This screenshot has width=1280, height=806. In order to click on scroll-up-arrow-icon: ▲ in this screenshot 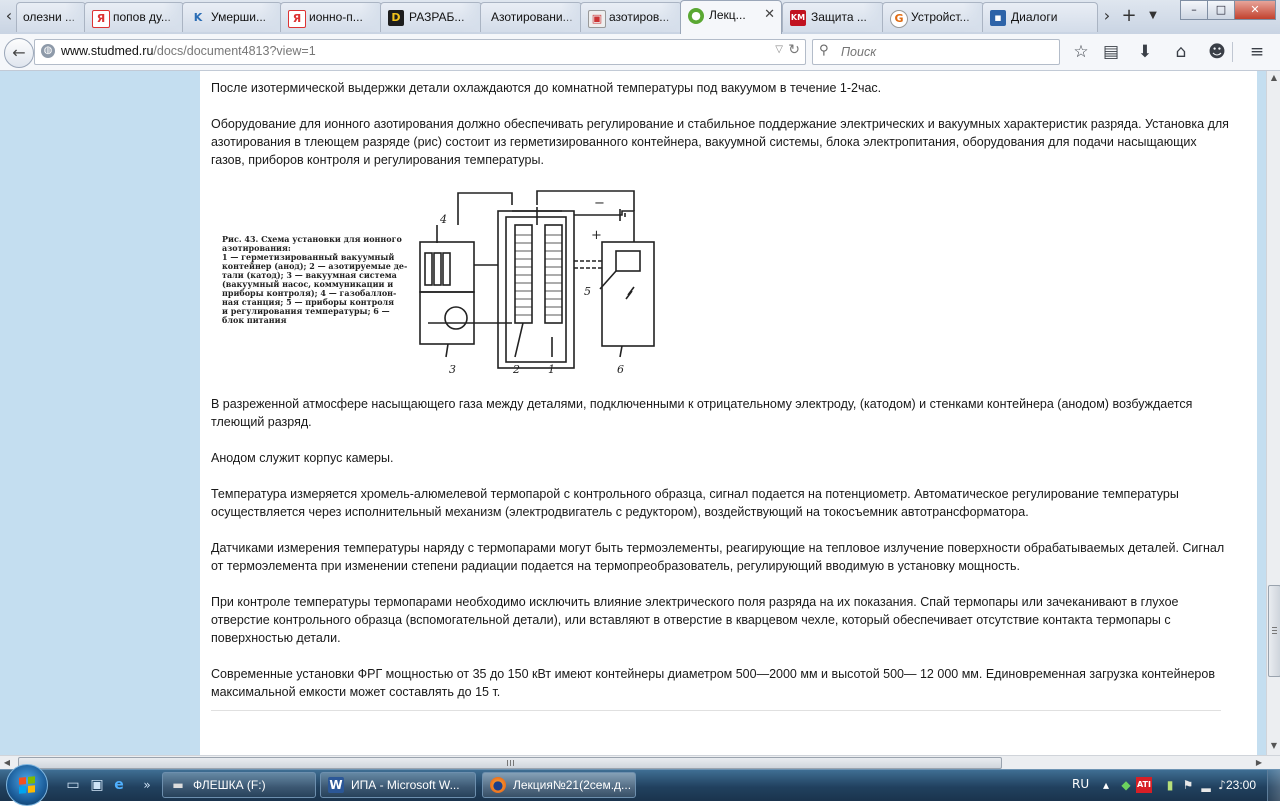, I will do `click(1273, 78)`.